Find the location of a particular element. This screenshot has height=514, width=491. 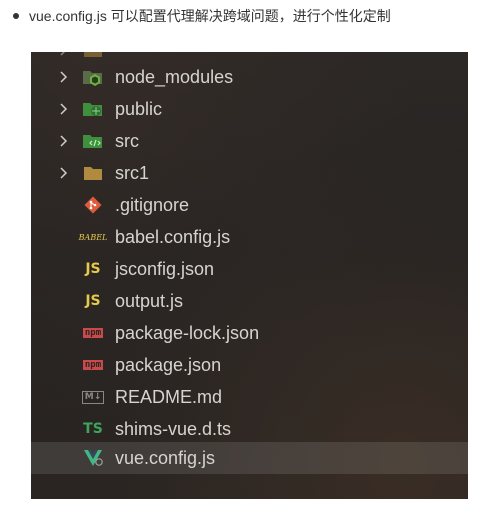

tree-item-babel-config: BABEL babel.config.js is located at coordinates (249, 237).